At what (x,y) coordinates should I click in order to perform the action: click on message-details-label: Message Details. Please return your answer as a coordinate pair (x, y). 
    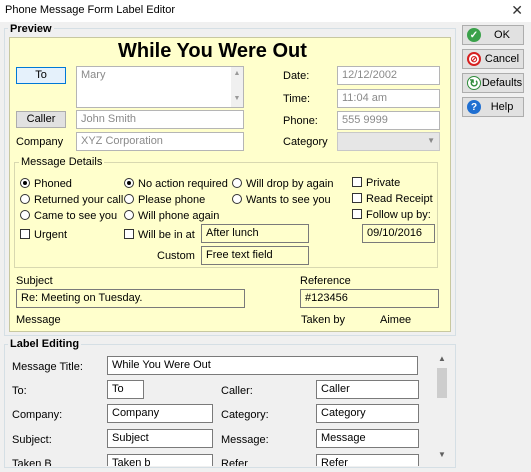
    Looking at the image, I should click on (62, 162).